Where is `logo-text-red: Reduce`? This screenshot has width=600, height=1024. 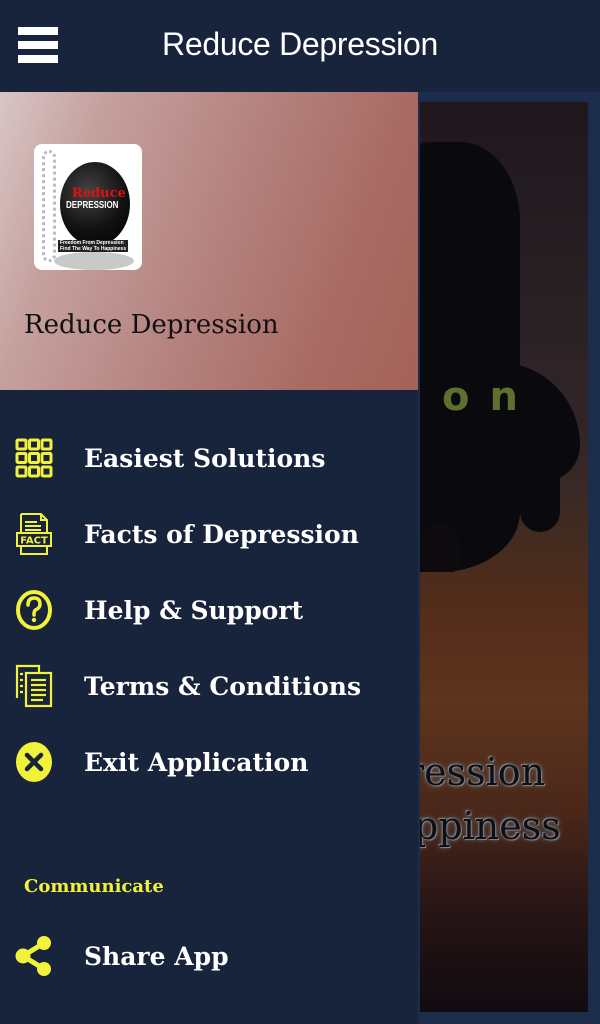
logo-text-red: Reduce is located at coordinates (99, 193).